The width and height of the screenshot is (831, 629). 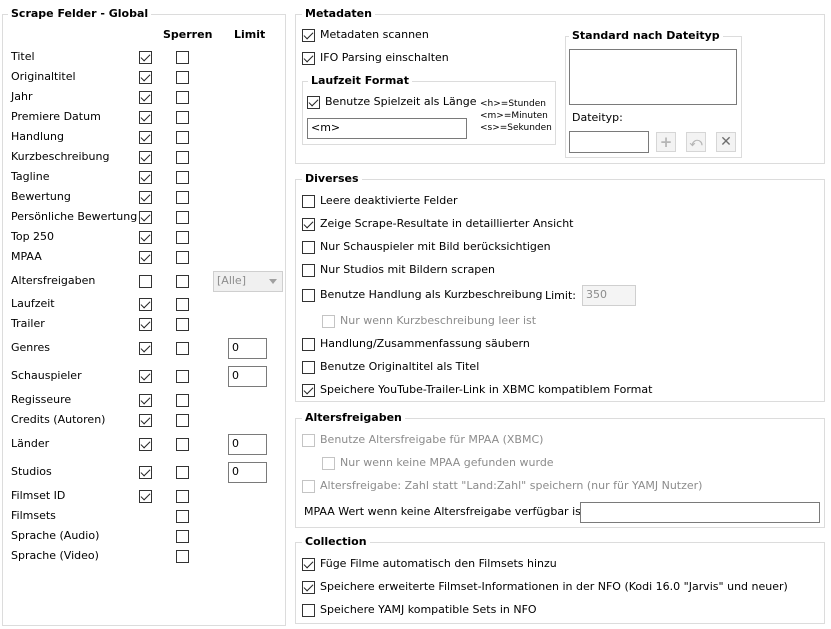 What do you see at coordinates (33, 303) in the screenshot?
I see `scrape-field-label: Laufzeit` at bounding box center [33, 303].